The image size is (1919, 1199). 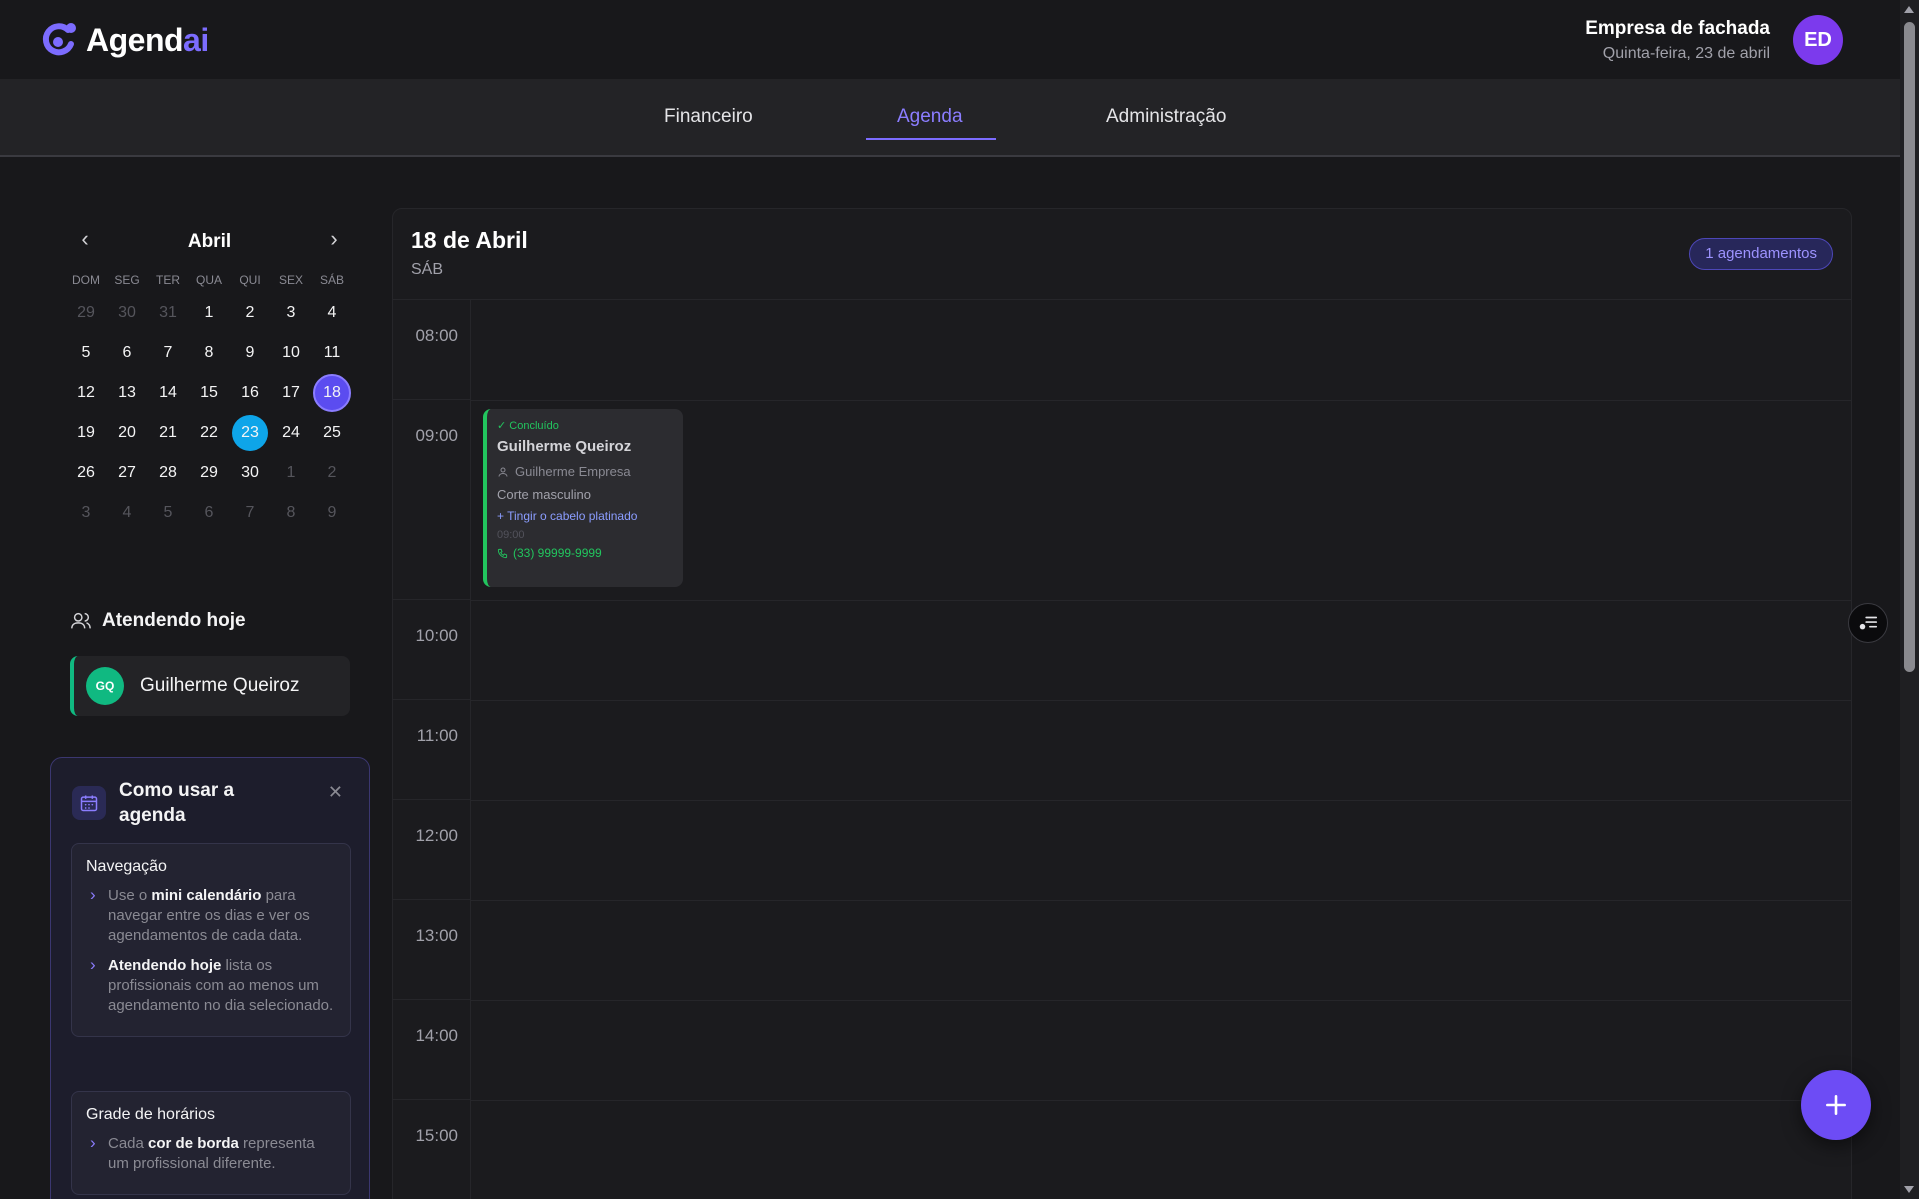 What do you see at coordinates (250, 393) in the screenshot?
I see `calendar-day: 16` at bounding box center [250, 393].